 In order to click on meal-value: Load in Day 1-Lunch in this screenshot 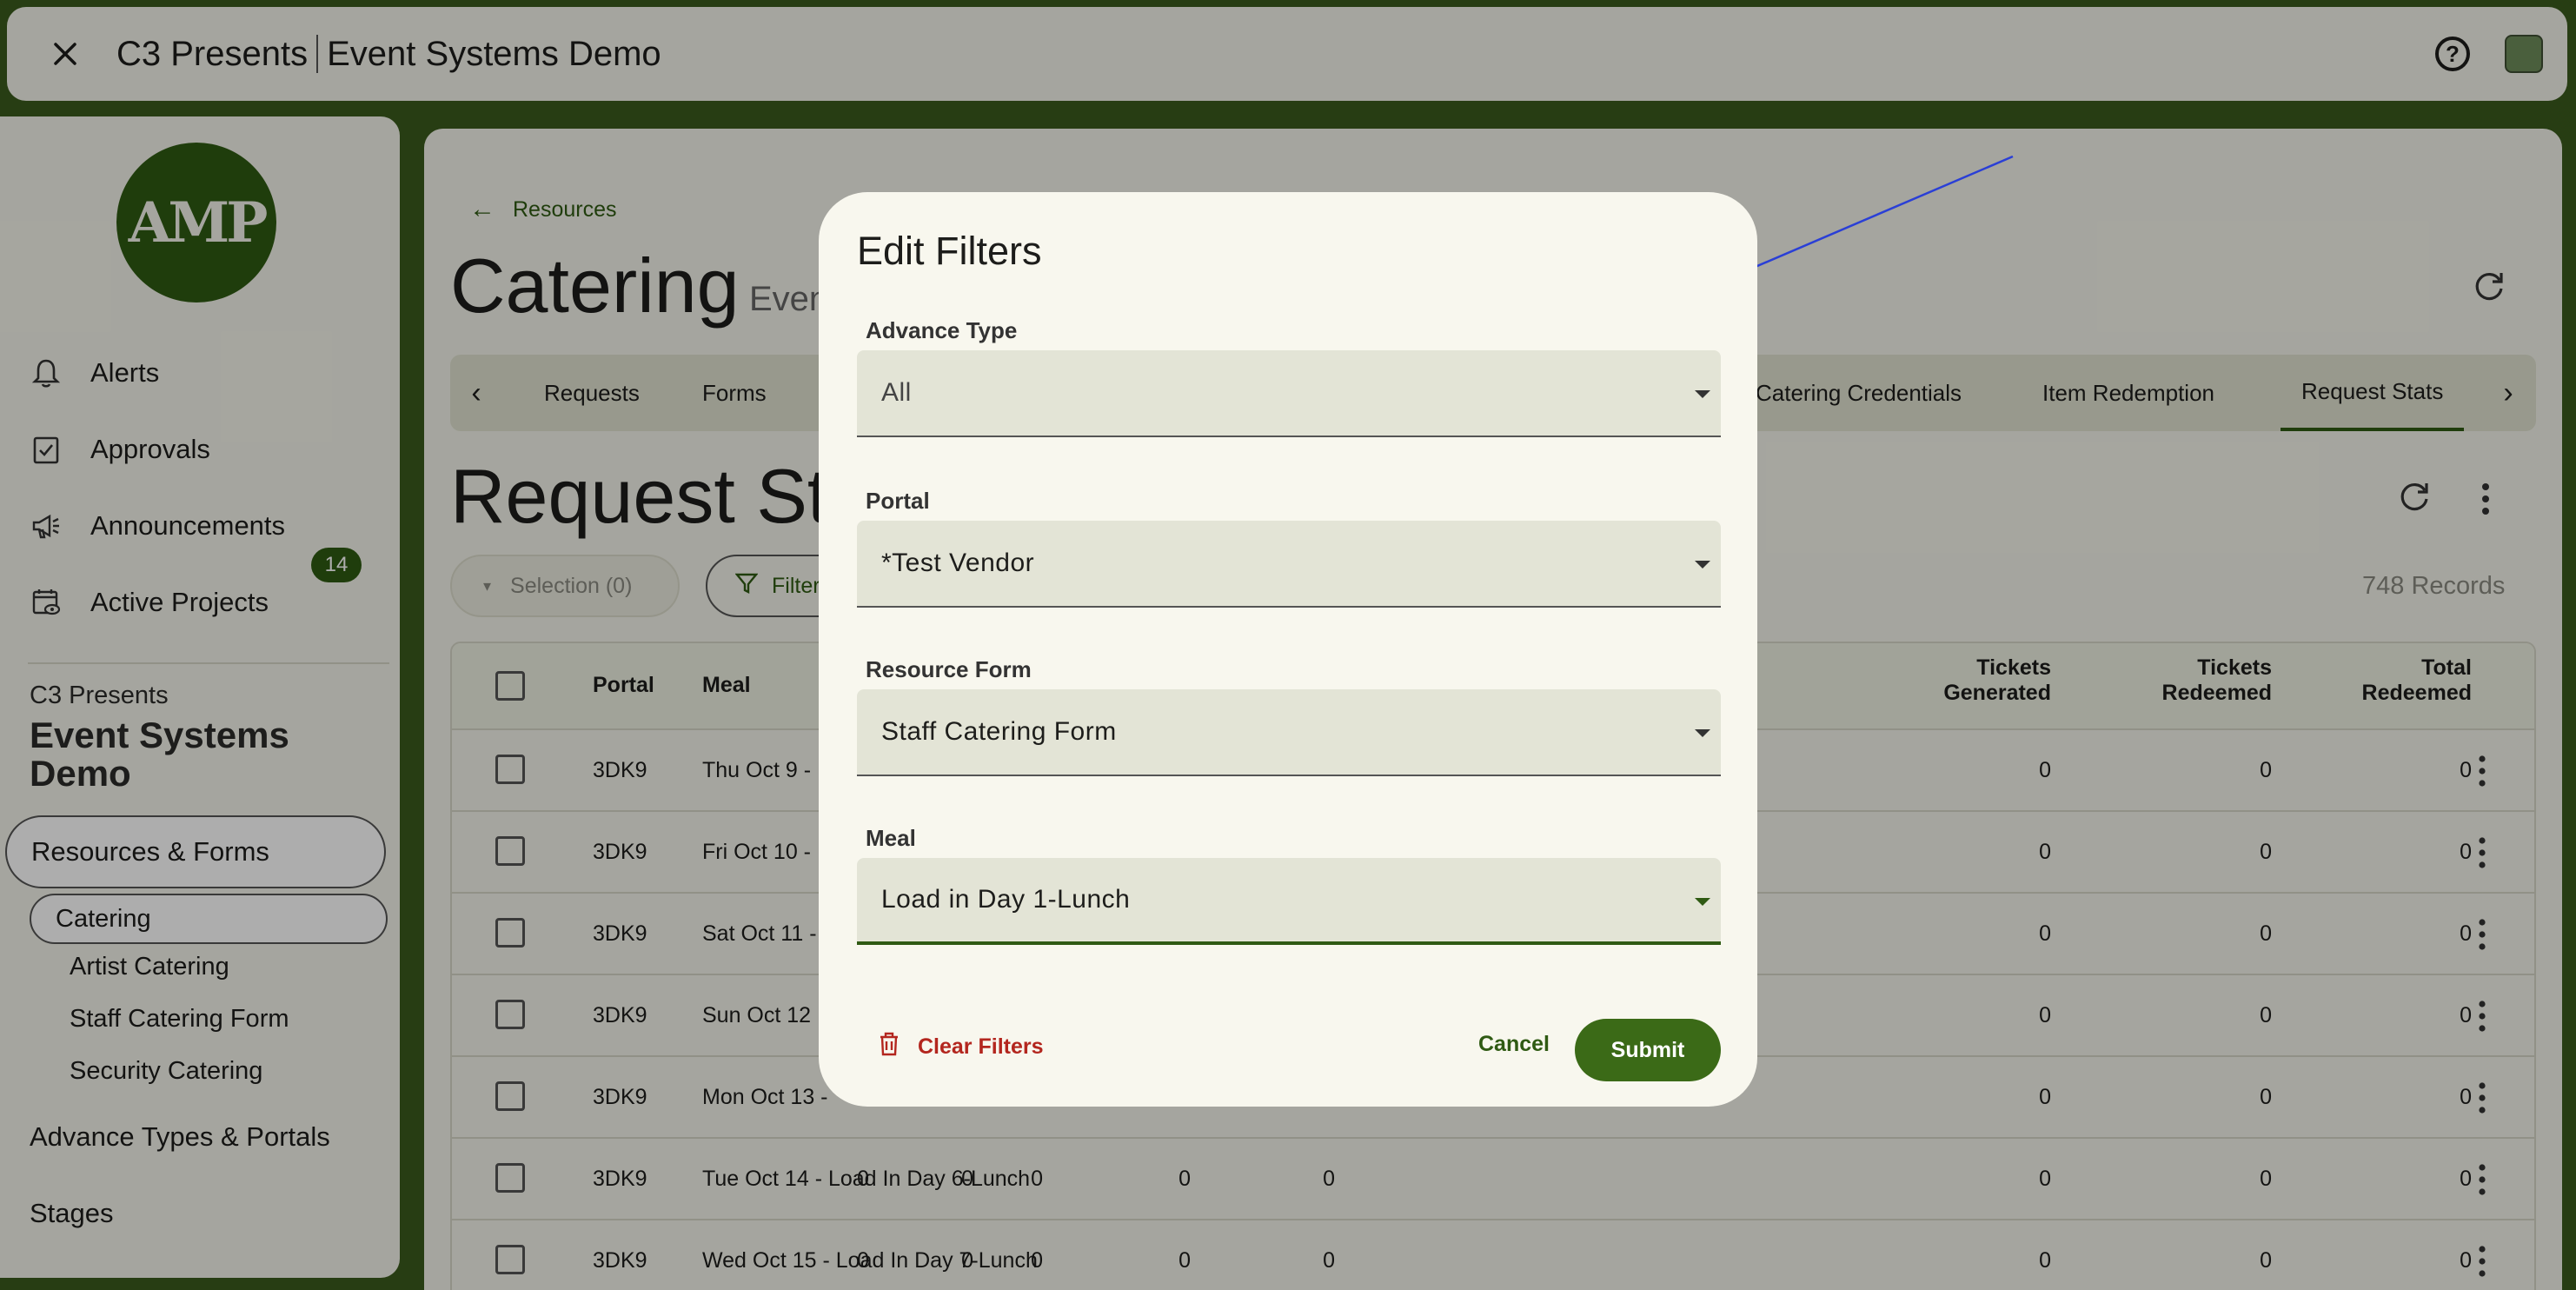, I will do `click(1006, 899)`.